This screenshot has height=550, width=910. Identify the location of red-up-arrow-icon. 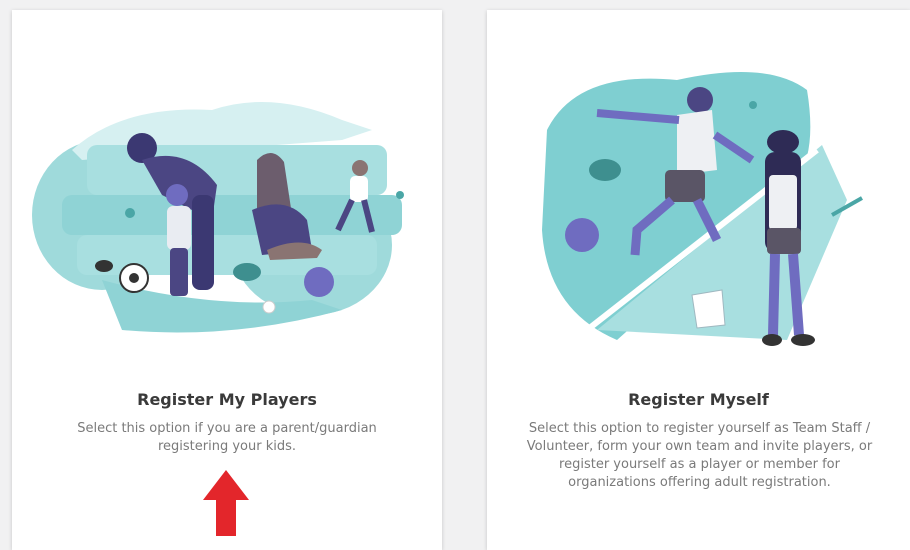
(226, 503).